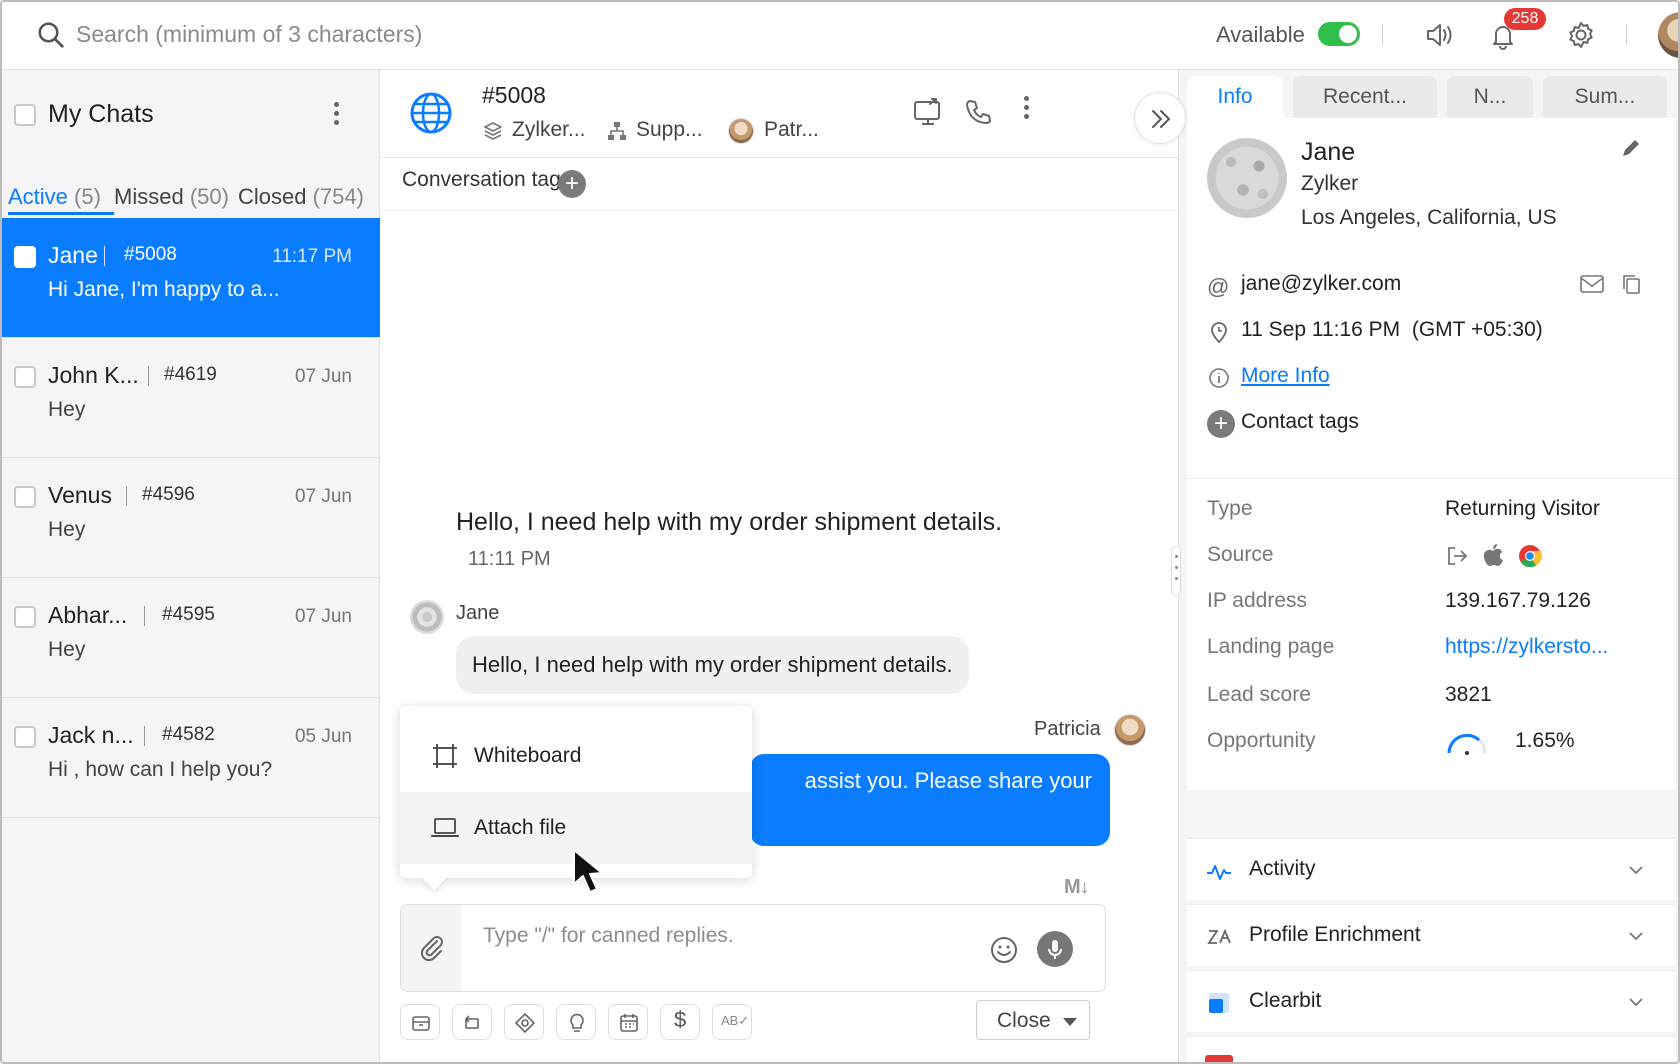 This screenshot has height=1064, width=1680. What do you see at coordinates (168, 494) in the screenshot?
I see `chat-id: #4596` at bounding box center [168, 494].